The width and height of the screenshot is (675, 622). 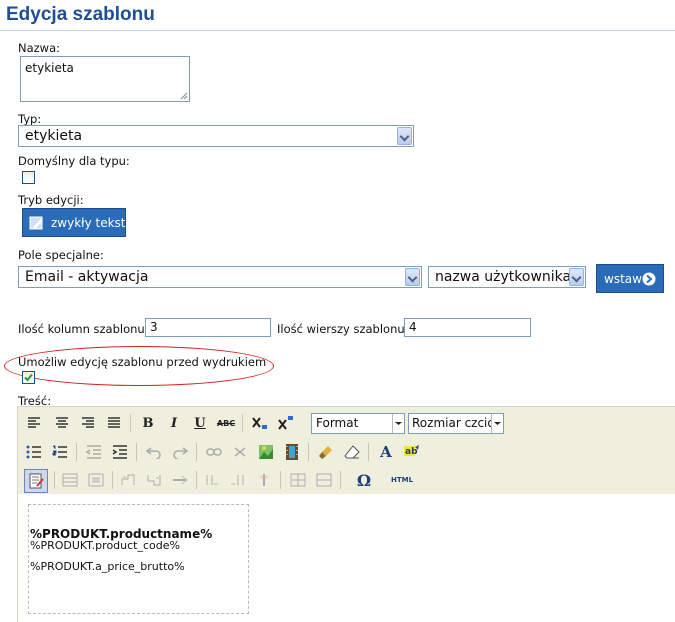 I want to click on nazwa-value: etykieta, so click(x=49, y=68).